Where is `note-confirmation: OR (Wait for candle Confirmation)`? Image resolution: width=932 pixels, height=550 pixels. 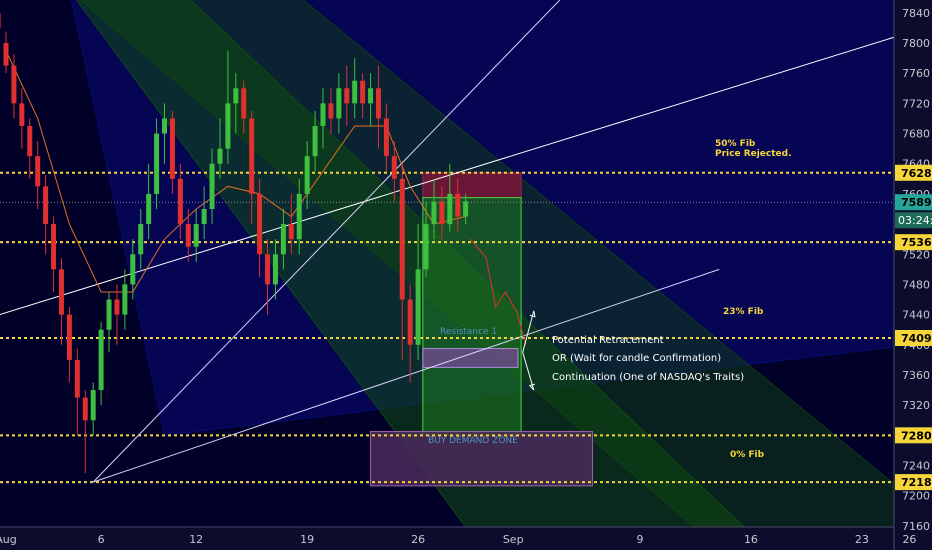
note-confirmation: OR (Wait for candle Confirmation) is located at coordinates (636, 358).